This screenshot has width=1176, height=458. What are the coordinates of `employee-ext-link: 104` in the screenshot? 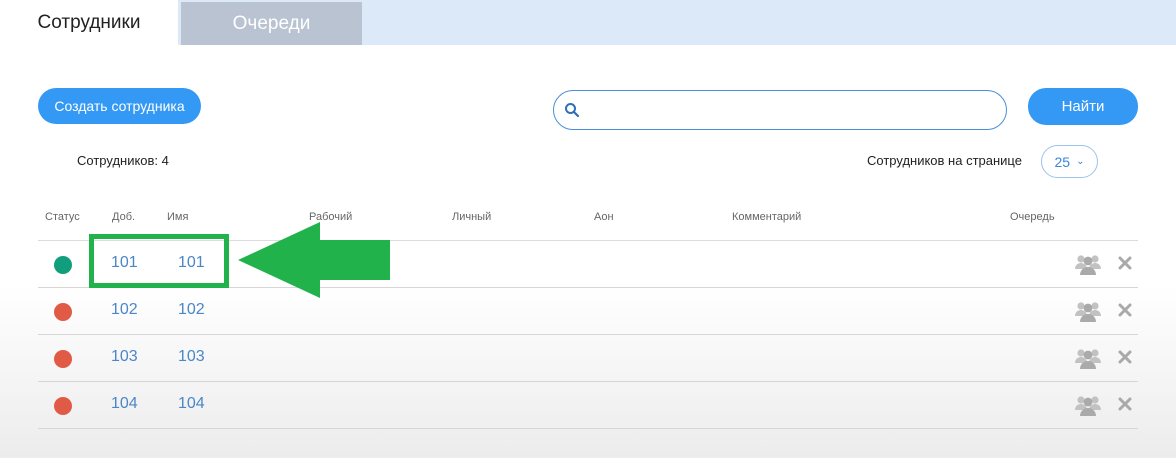 It's located at (124, 404).